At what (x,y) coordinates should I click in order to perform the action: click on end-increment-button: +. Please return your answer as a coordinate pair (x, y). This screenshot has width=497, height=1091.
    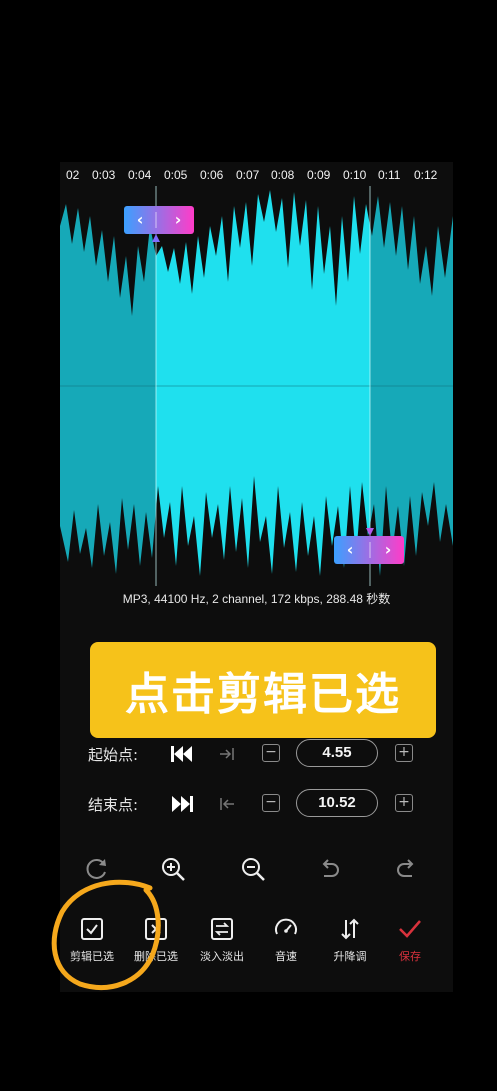
    Looking at the image, I should click on (404, 803).